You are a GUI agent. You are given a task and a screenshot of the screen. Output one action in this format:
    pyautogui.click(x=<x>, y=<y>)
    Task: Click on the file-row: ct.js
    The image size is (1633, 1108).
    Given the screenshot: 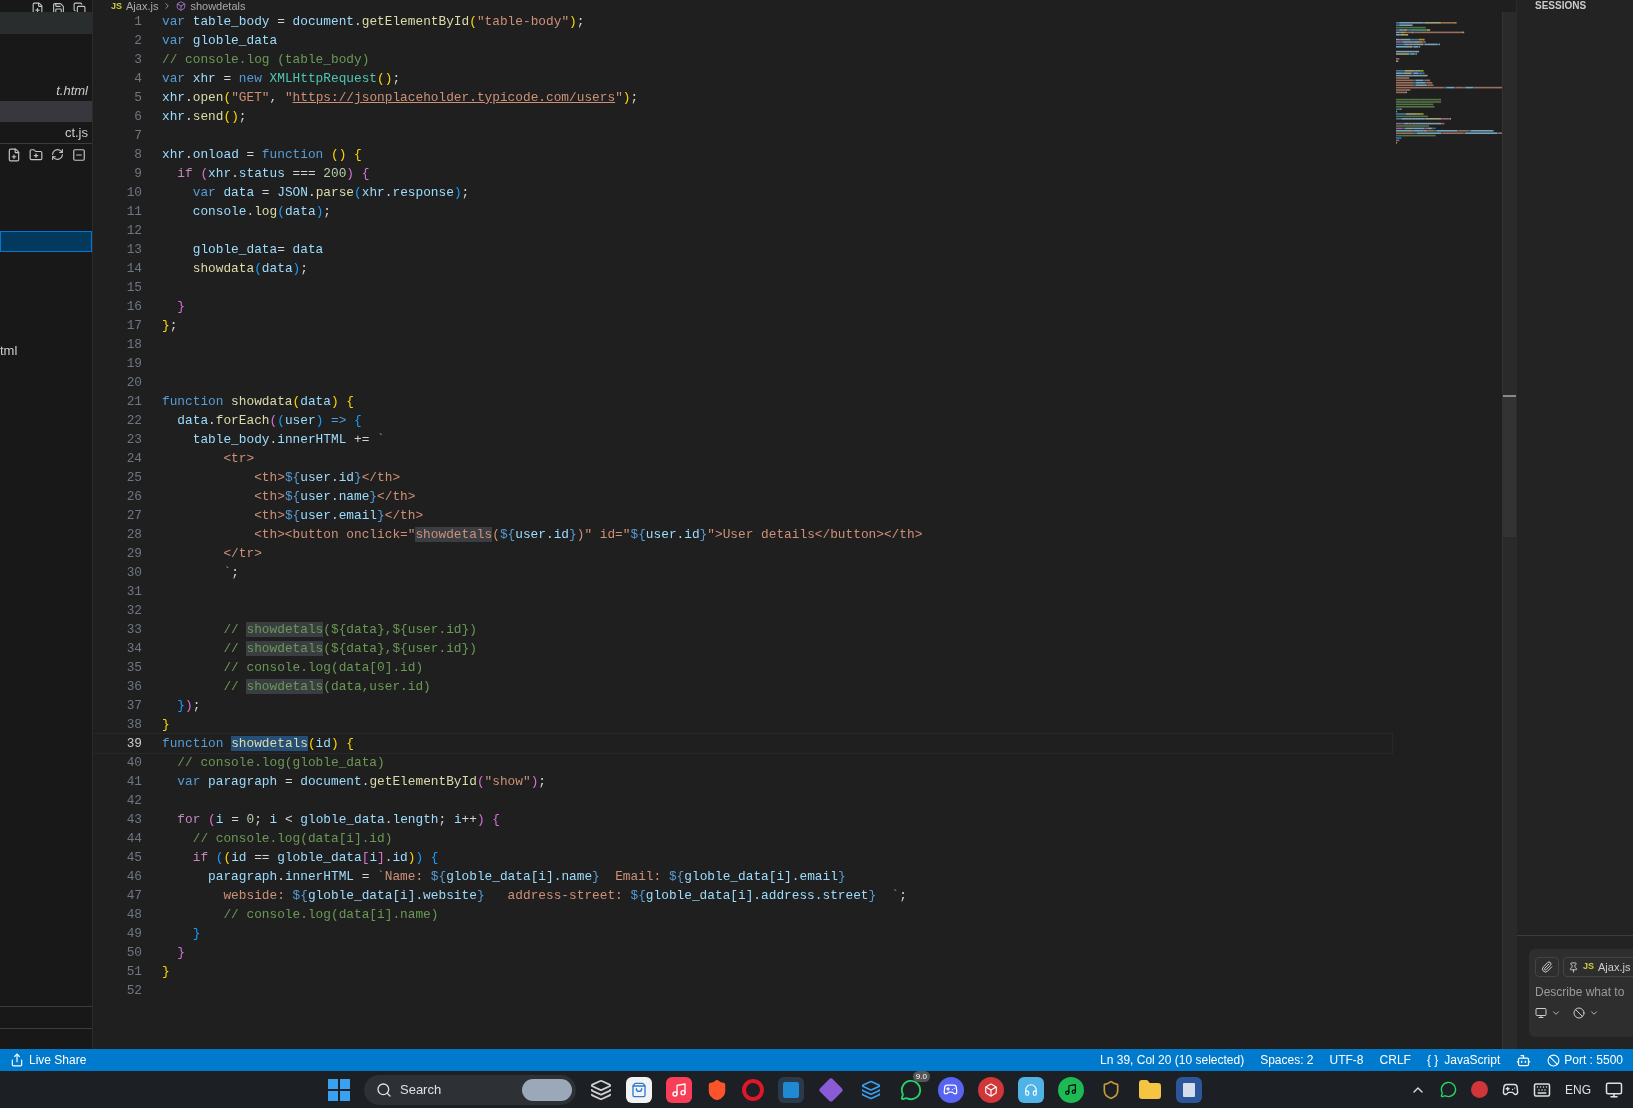 What is the action you would take?
    pyautogui.click(x=46, y=132)
    